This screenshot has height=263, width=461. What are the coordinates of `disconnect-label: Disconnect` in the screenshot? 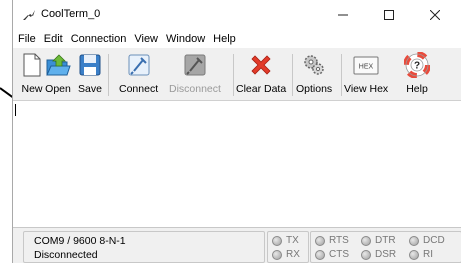 It's located at (195, 89).